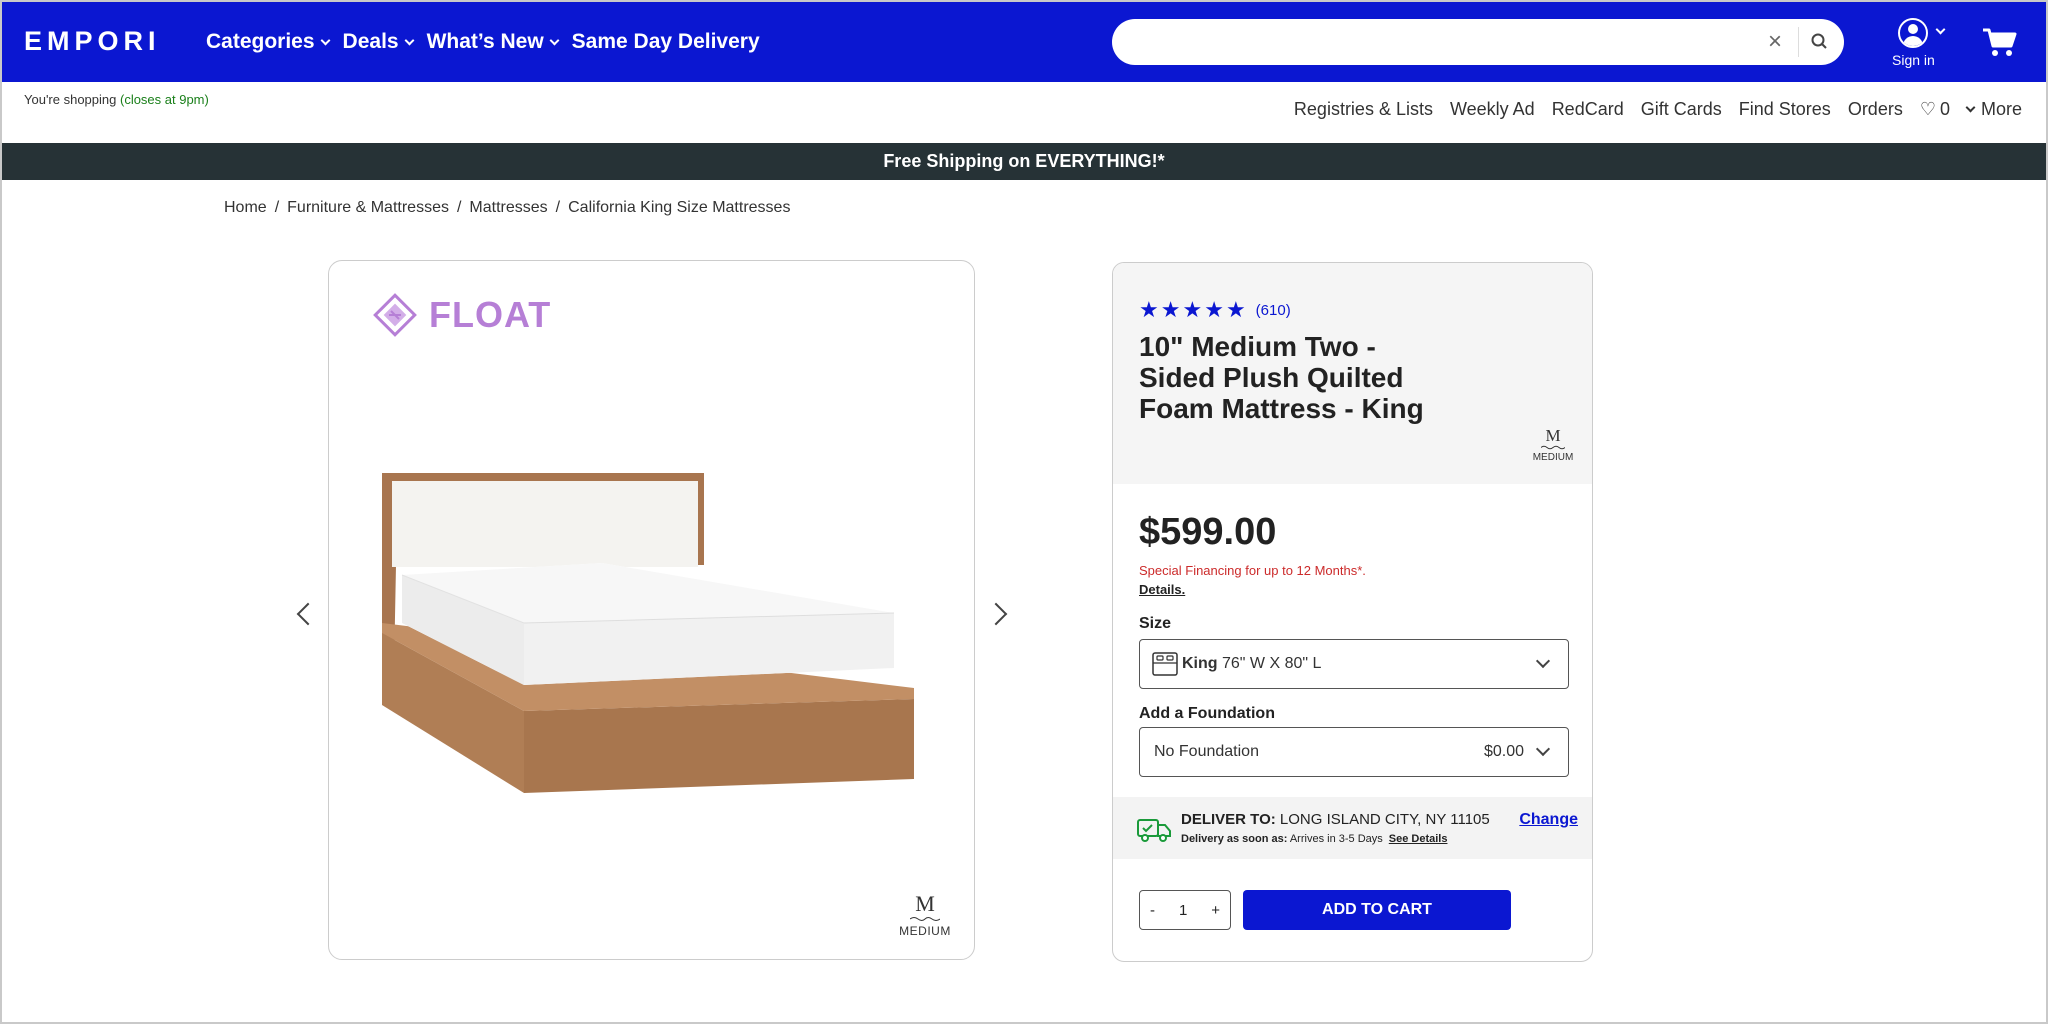 The height and width of the screenshot is (1024, 2048). I want to click on rating: ★ ★ ★ ★ ★ (610), so click(1215, 310).